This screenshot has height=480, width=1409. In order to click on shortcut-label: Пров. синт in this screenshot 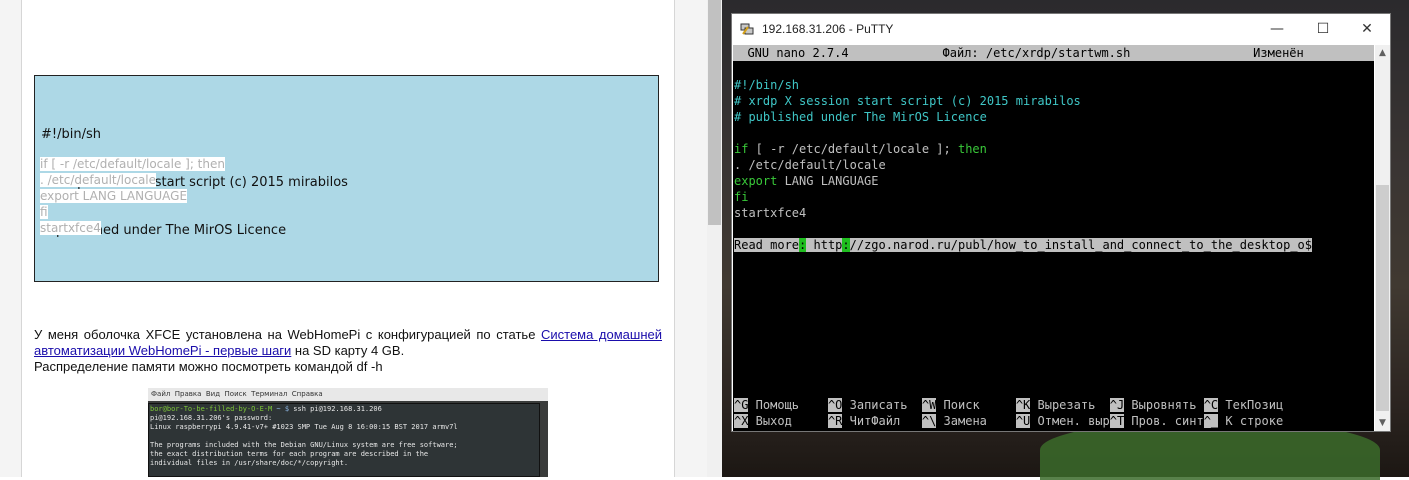, I will do `click(1164, 421)`.